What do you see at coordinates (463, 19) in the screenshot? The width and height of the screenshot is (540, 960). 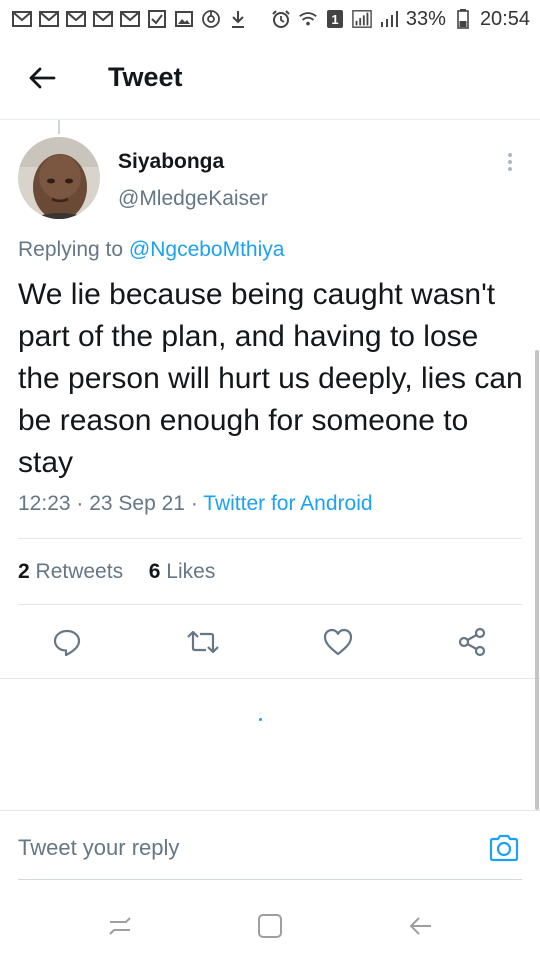 I see `battery-icon` at bounding box center [463, 19].